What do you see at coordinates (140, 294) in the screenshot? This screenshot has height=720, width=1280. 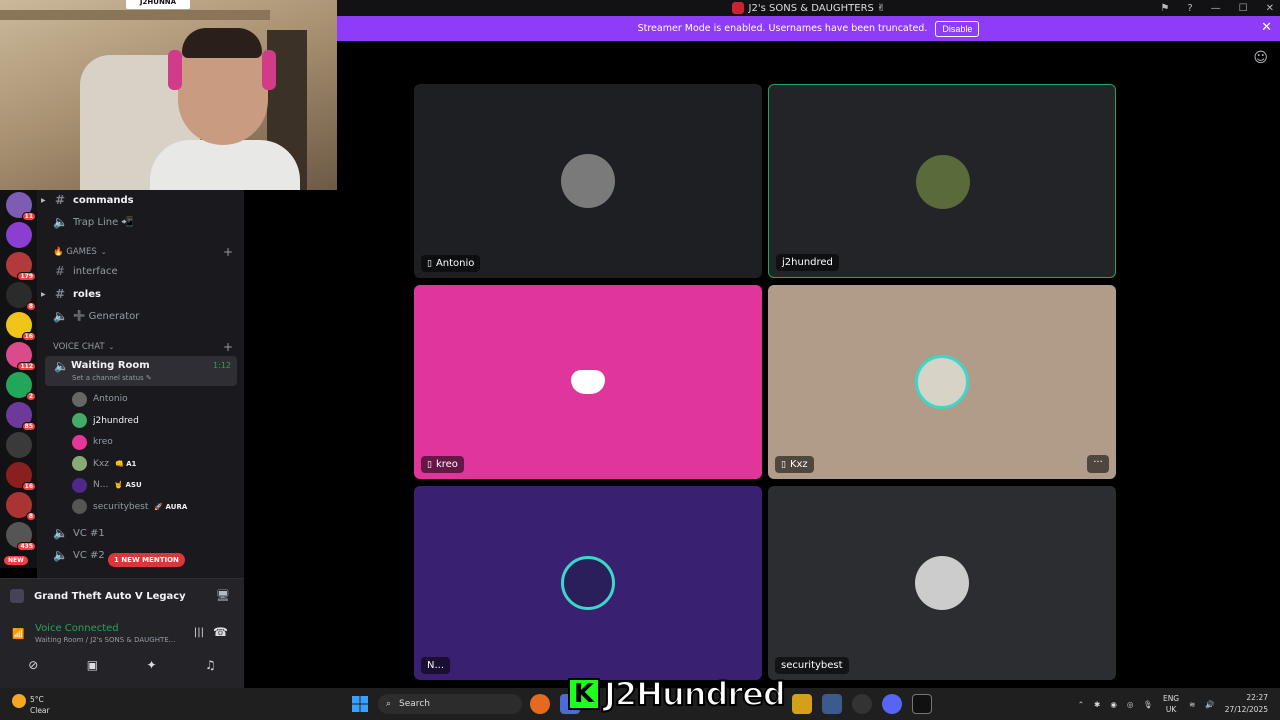 I see `channel-roles: ▶ # roles` at bounding box center [140, 294].